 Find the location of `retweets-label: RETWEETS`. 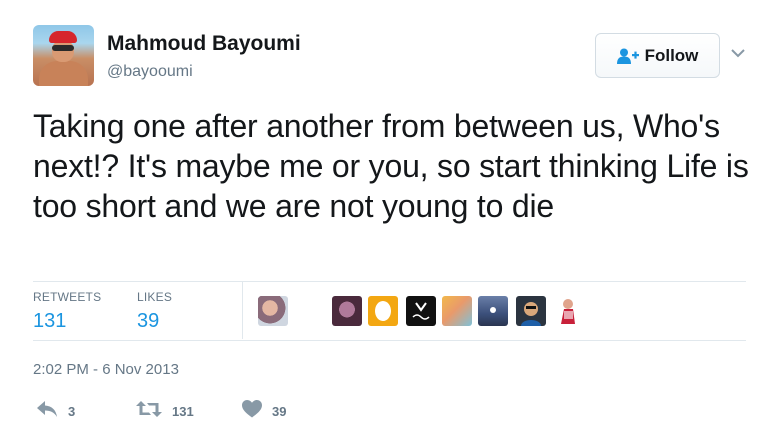

retweets-label: RETWEETS is located at coordinates (67, 297).